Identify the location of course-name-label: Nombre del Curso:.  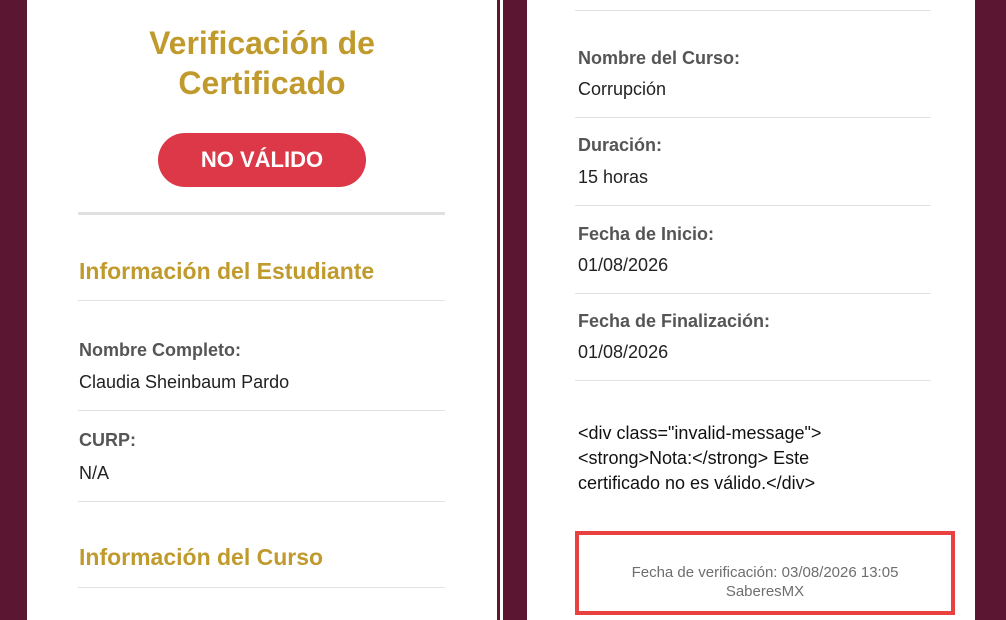
(659, 58).